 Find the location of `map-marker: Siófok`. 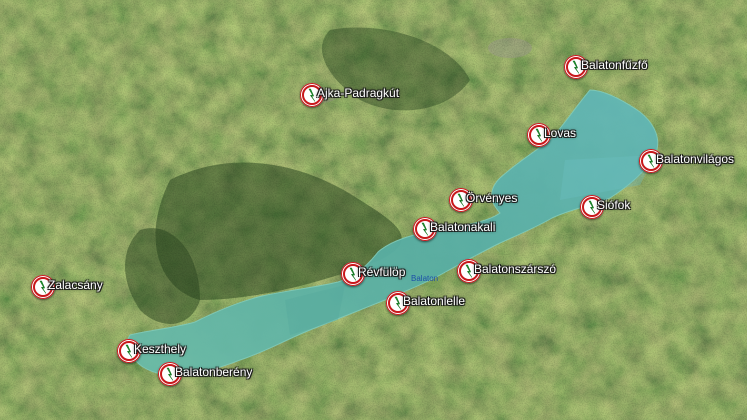

map-marker: Siófok is located at coordinates (605, 207).